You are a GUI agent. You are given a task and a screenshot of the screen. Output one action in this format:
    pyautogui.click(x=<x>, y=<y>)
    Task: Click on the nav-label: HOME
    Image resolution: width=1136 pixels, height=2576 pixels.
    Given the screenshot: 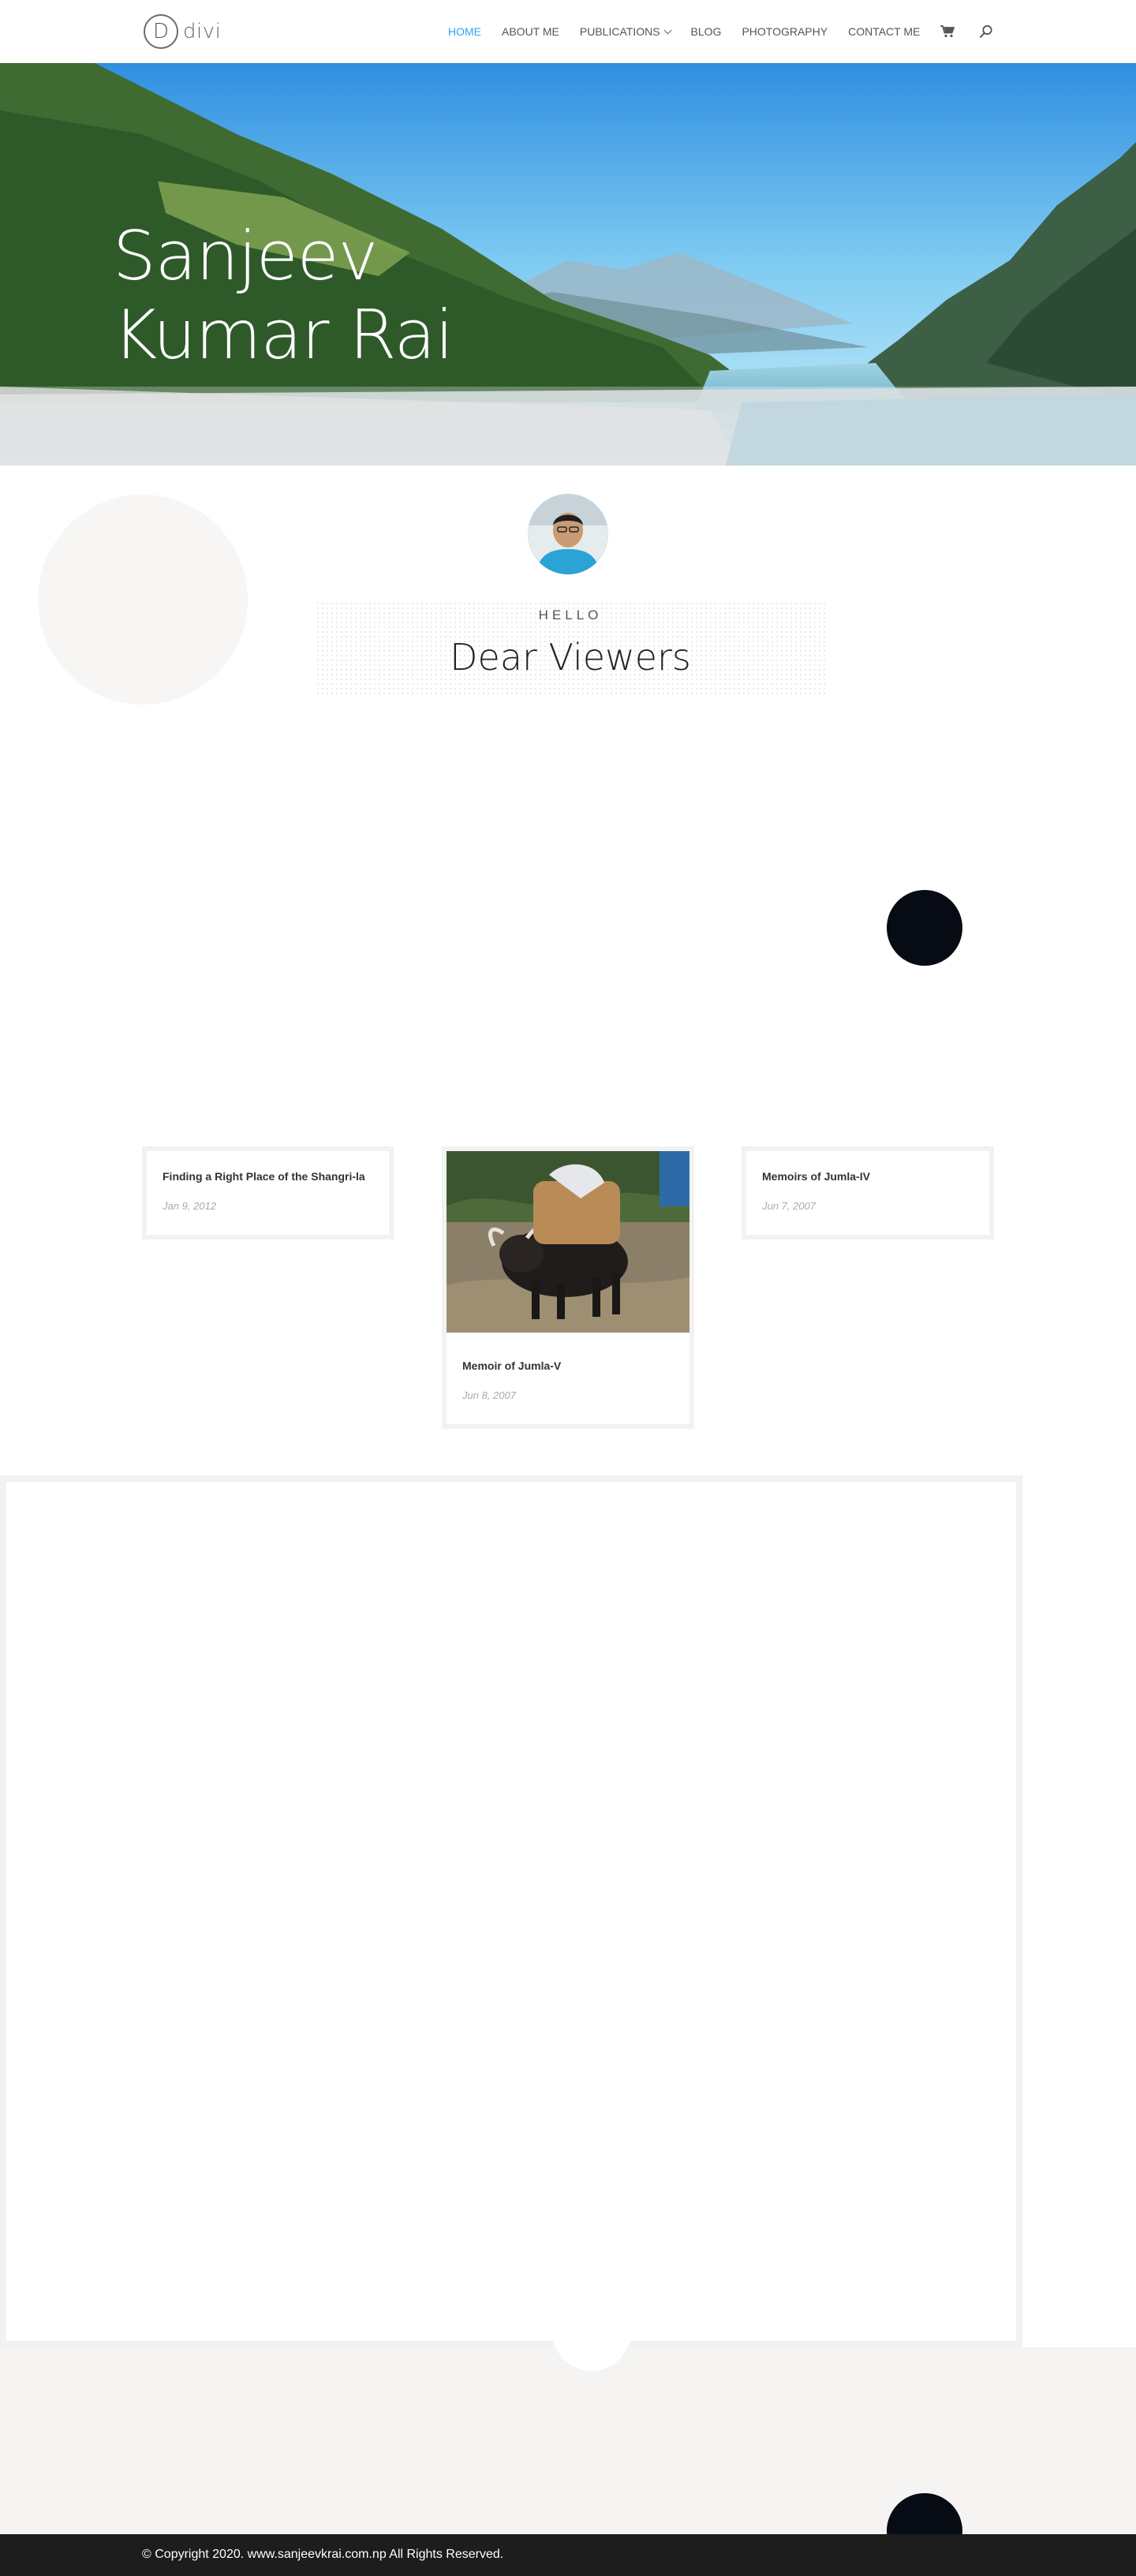 What is the action you would take?
    pyautogui.click(x=464, y=31)
    